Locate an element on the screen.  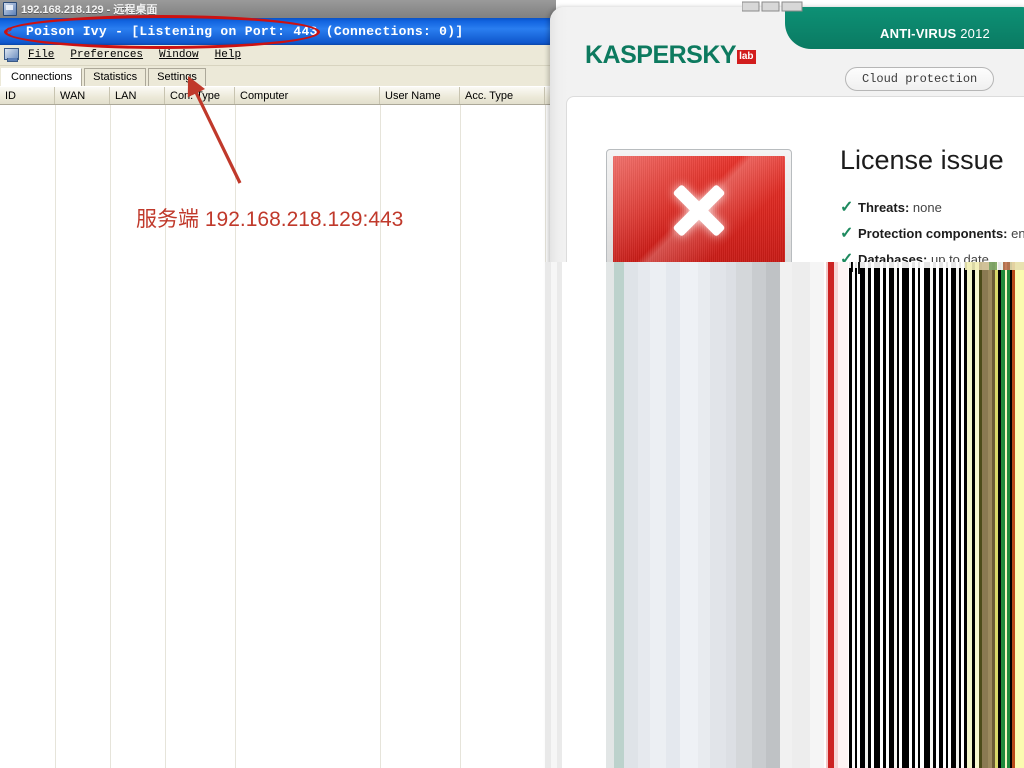
status-title: License issue is located at coordinates (922, 160).